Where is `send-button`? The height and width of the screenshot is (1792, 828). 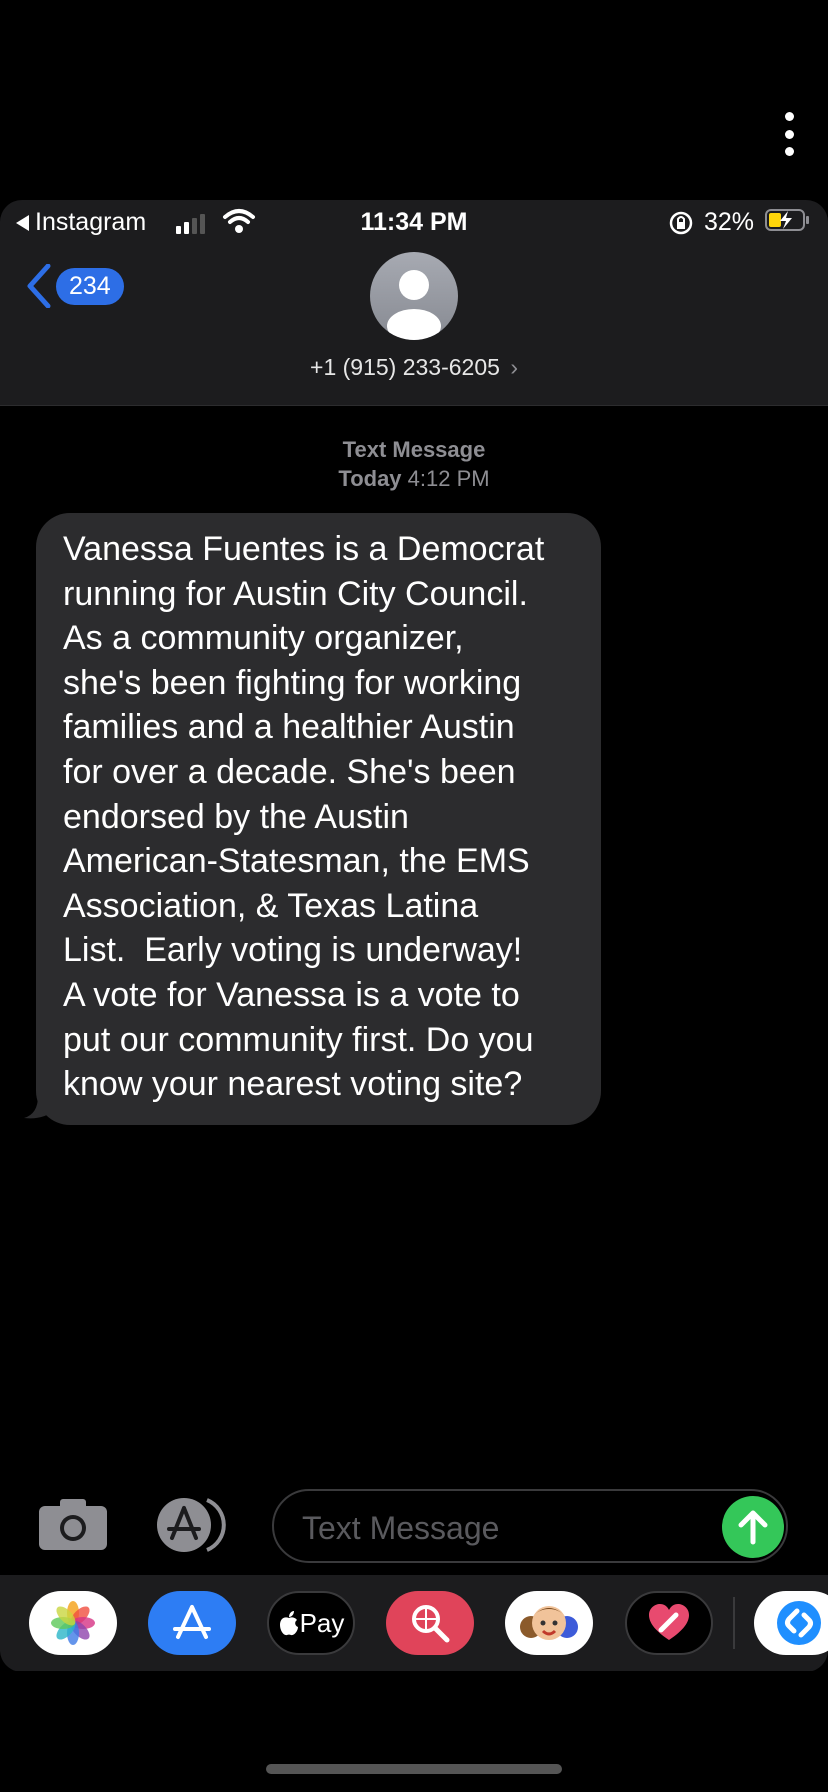
send-button is located at coordinates (753, 1527).